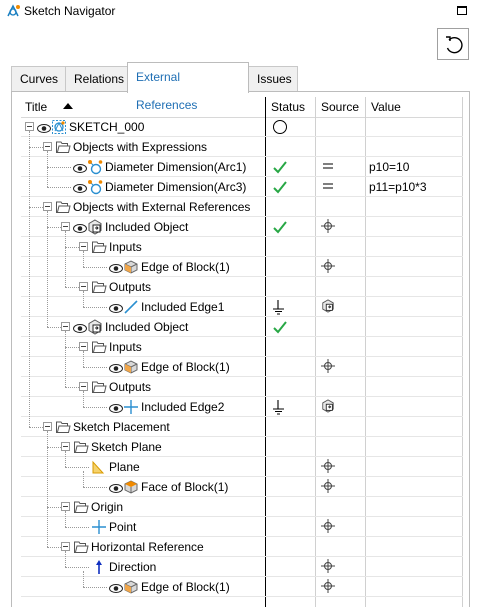  I want to click on tab-label: Curves, so click(39, 79).